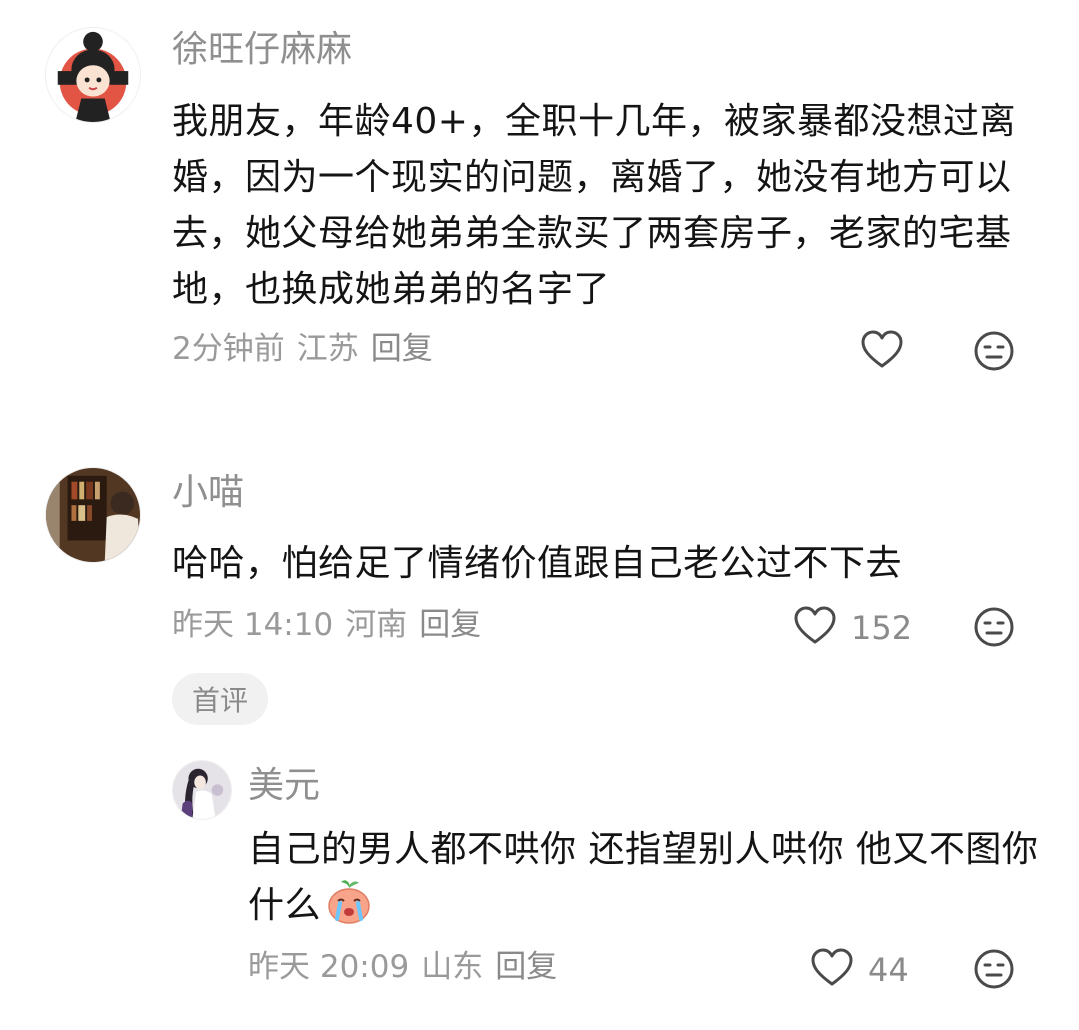  Describe the element at coordinates (253, 625) in the screenshot. I see `comment-time: 昨天 14:10` at that location.